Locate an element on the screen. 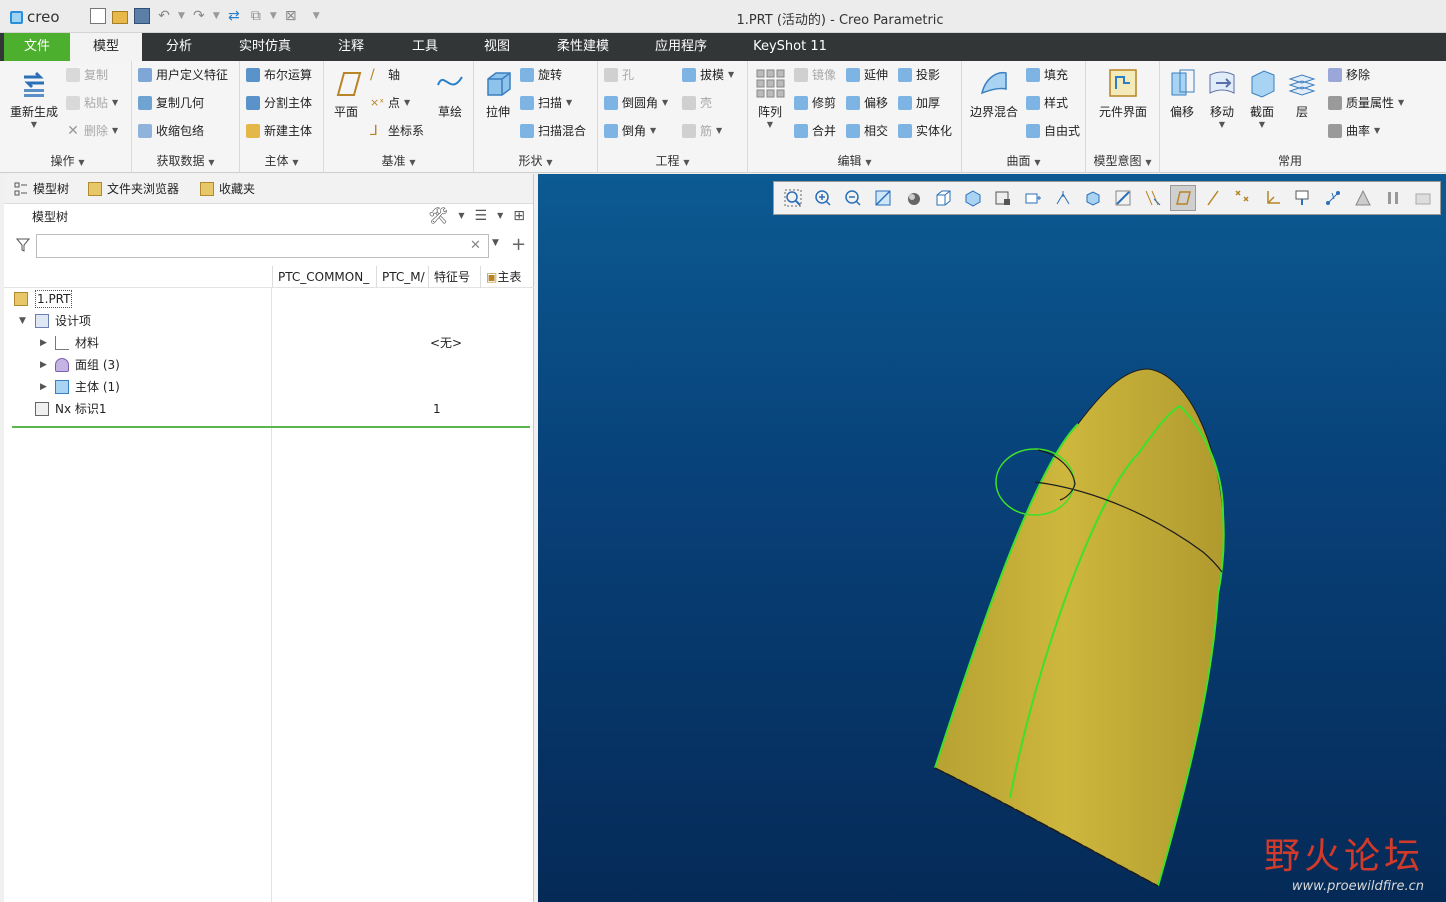  settings-dropdown-icon: ▼ is located at coordinates (461, 215).